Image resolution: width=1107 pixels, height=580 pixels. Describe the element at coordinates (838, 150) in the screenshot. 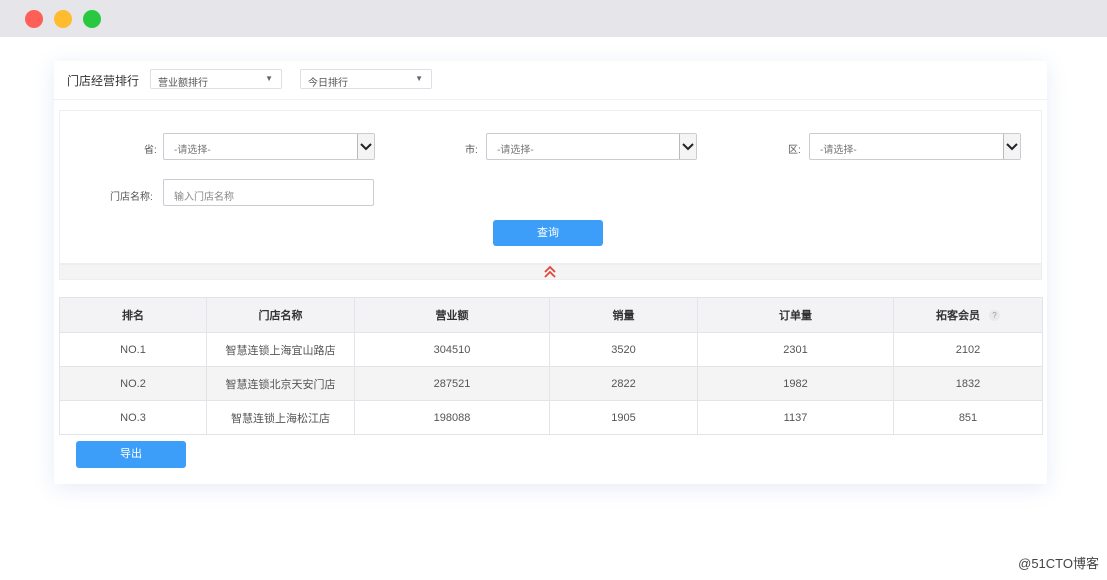

I see `district-value: -请选择-` at that location.